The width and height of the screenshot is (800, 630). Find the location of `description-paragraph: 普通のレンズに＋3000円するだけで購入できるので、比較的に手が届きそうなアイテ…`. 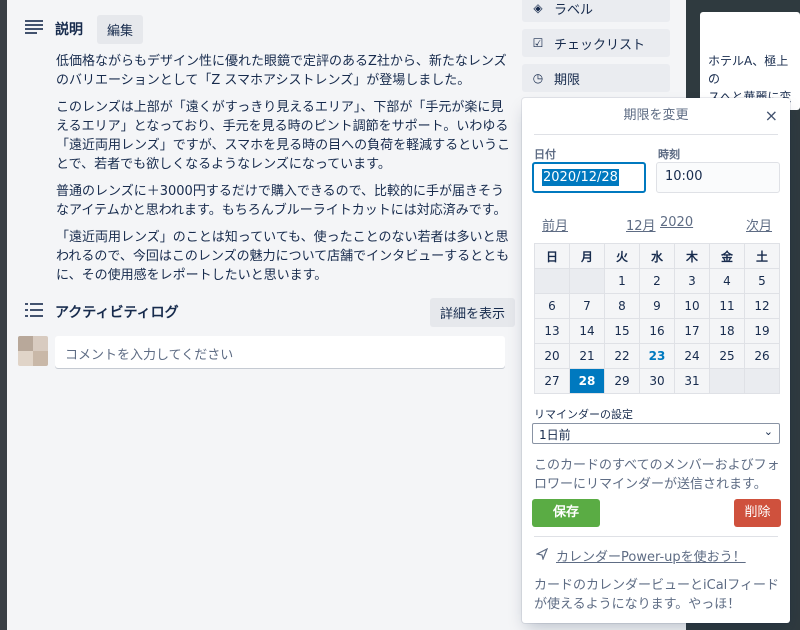

description-paragraph: 普通のレンズに＋3000円するだけで購入できるので、比較的に手が届きそうなアイテ… is located at coordinates (281, 201).